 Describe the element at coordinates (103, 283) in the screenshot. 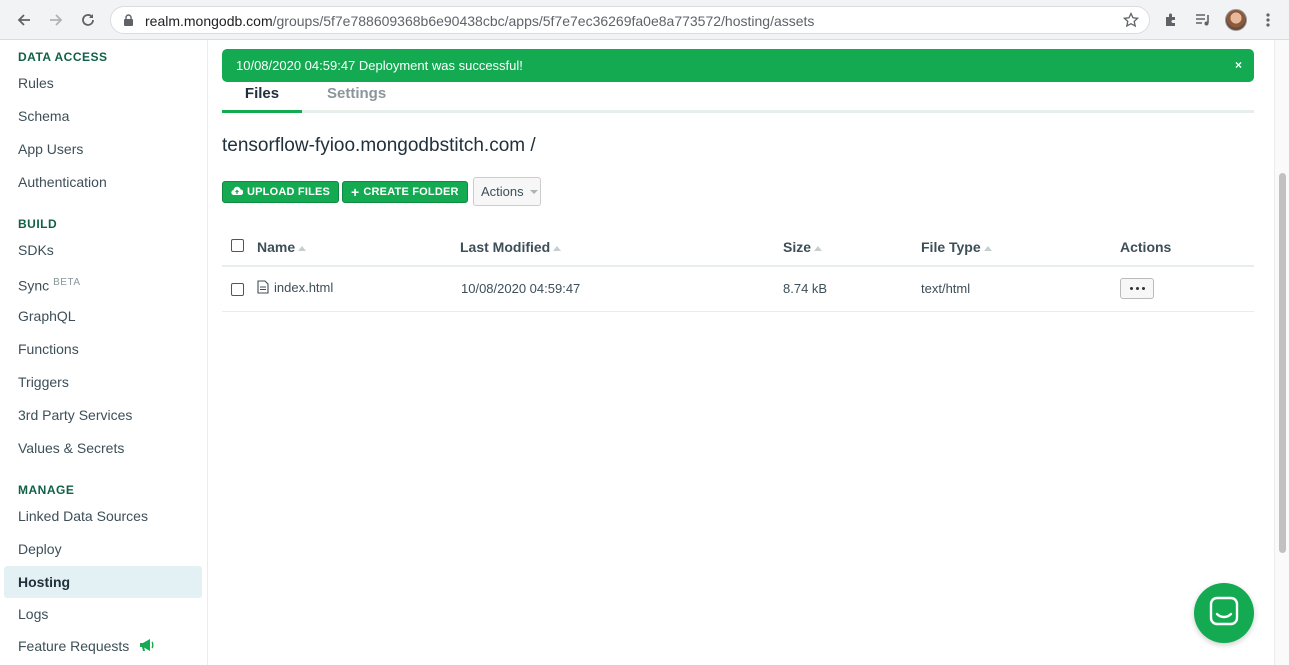

I see `sidebar-item-sync: Sync BETA` at that location.